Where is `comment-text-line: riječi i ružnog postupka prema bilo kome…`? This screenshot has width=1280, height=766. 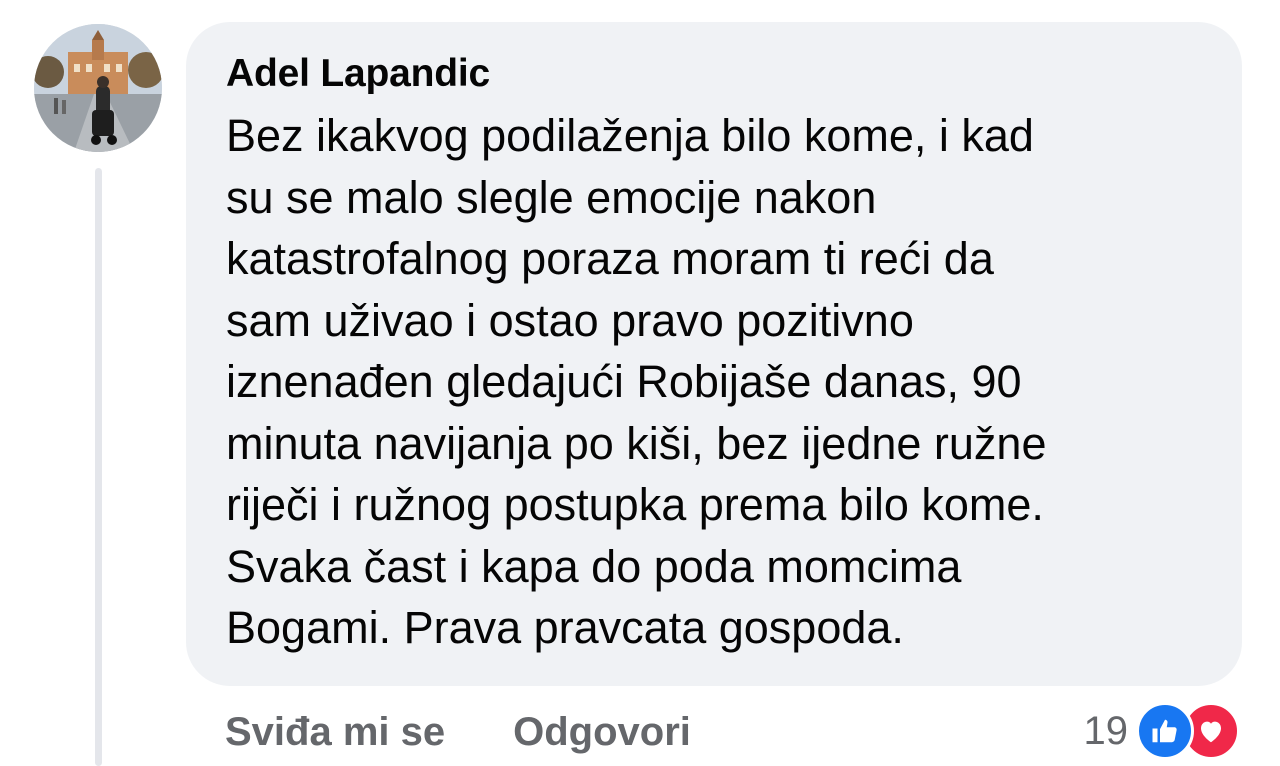
comment-text-line: riječi i ružnog postupka prema bilo kome… is located at coordinates (635, 504).